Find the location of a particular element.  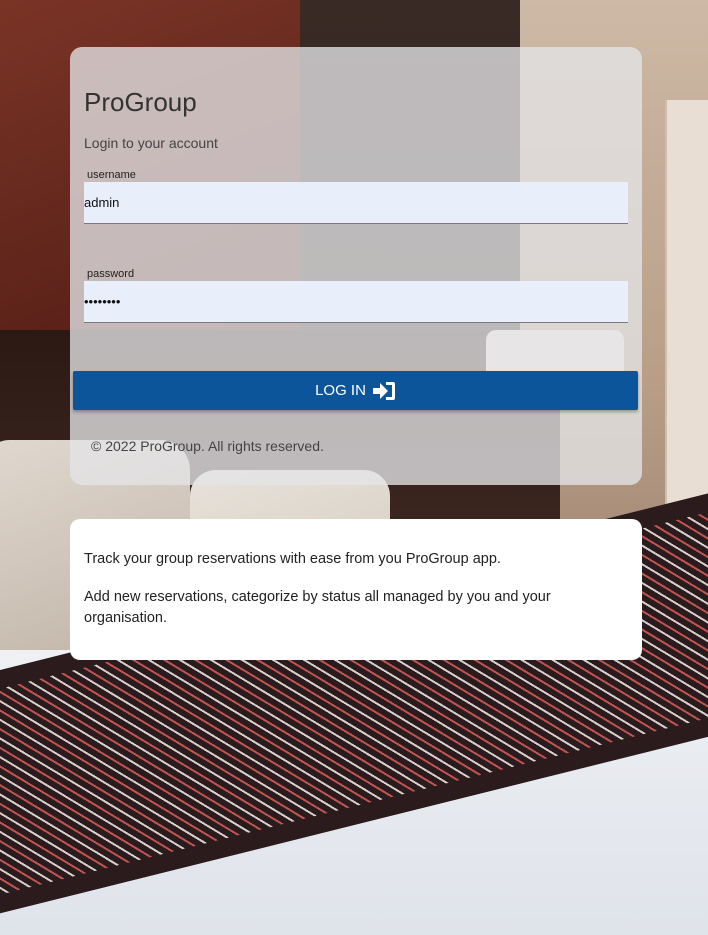

sign-in-icon is located at coordinates (384, 391).